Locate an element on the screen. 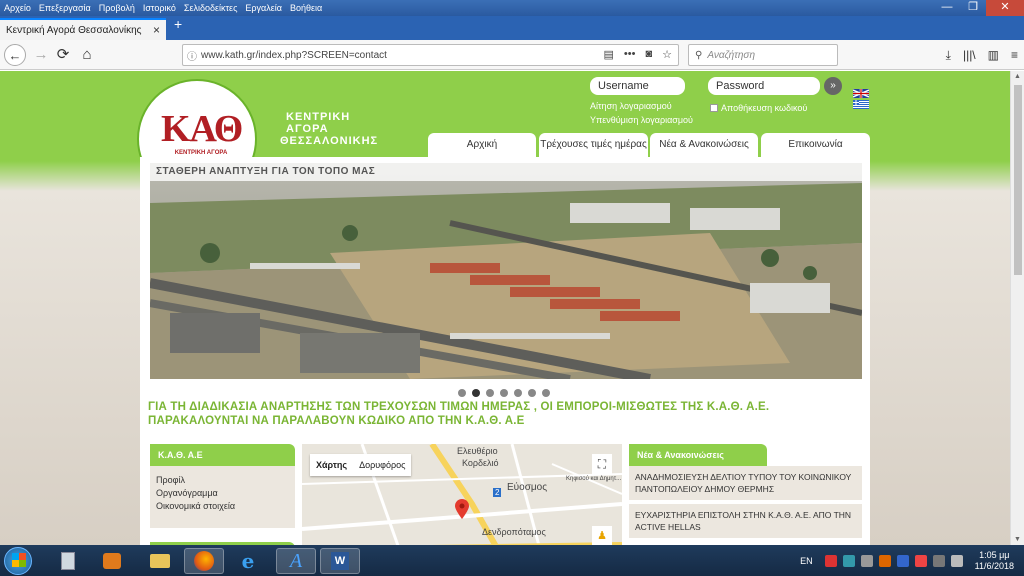 This screenshot has width=1024, height=576. menu-icon: ≡ is located at coordinates (1014, 55).